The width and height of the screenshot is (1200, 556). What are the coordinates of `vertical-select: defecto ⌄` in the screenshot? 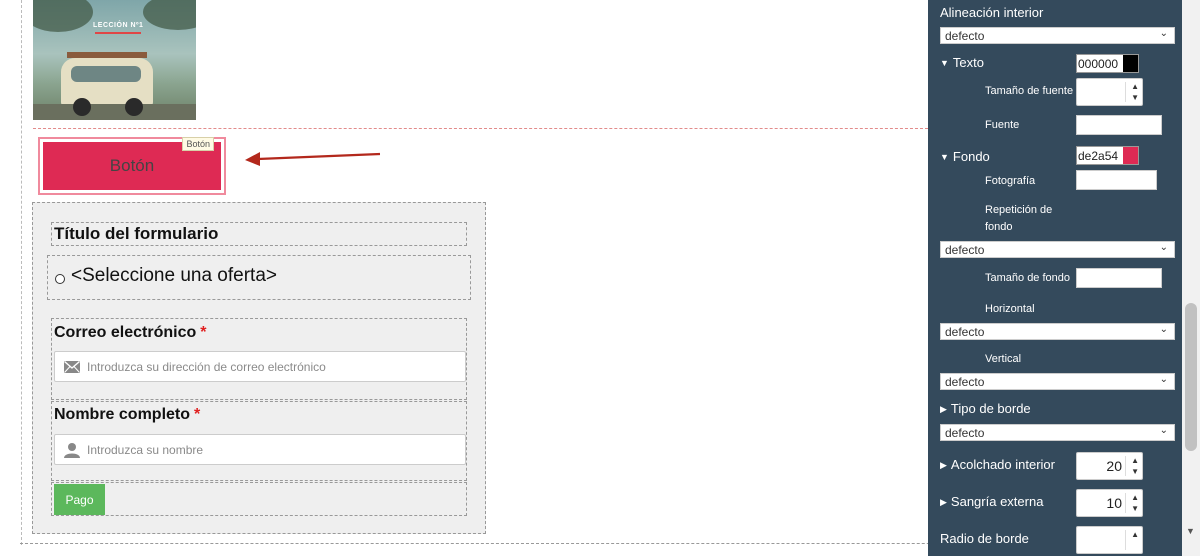 It's located at (1057, 381).